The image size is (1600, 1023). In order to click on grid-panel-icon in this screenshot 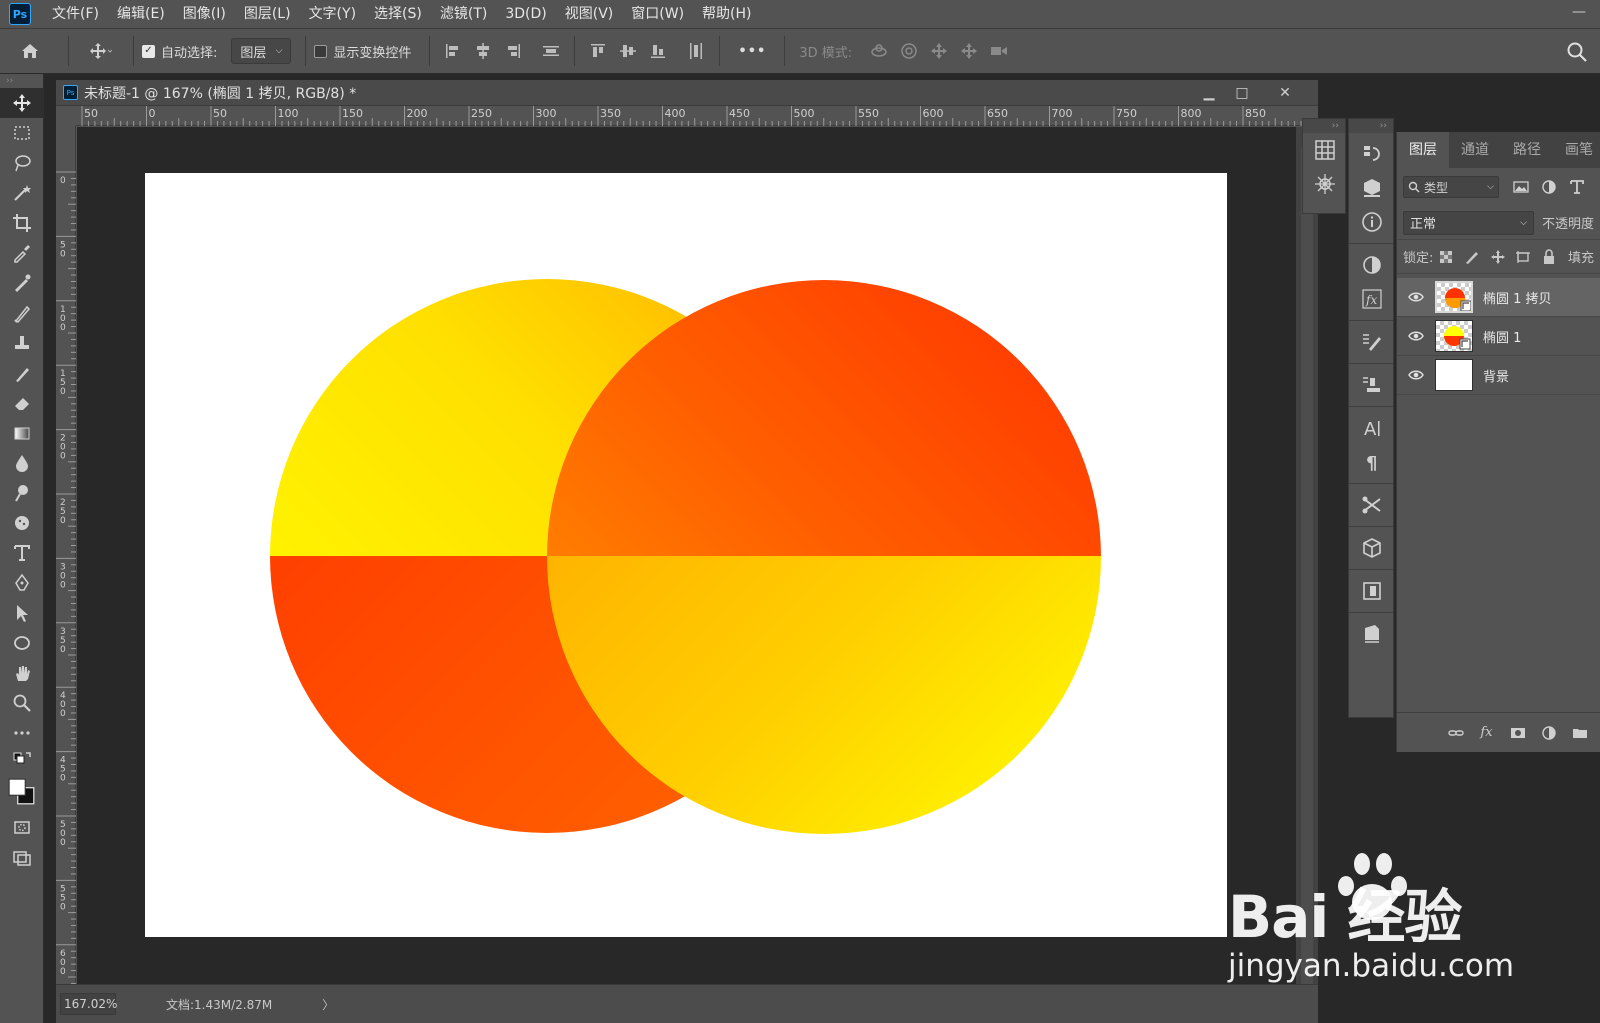, I will do `click(1325, 150)`.